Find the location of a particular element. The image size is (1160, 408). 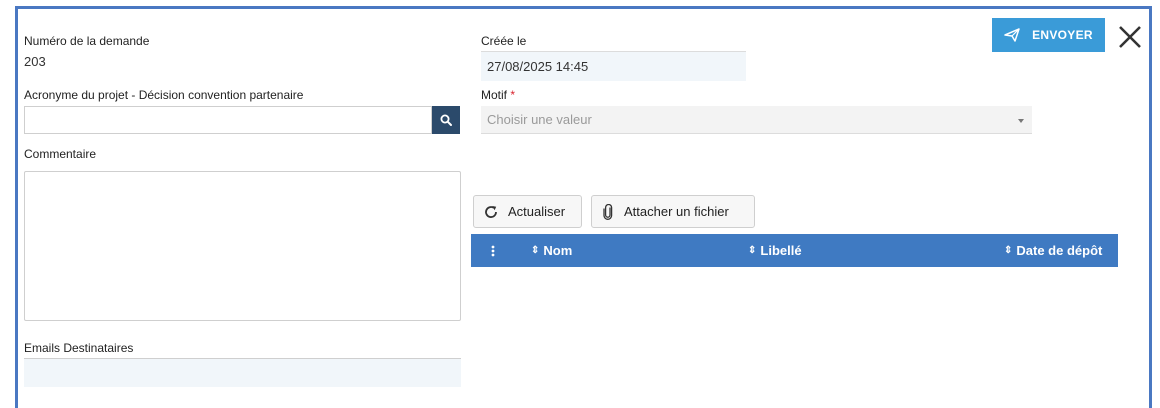

attachments-table-header: ⇕ Nom ⇕ Libellé ⇕ Date de dépôt is located at coordinates (794, 250).